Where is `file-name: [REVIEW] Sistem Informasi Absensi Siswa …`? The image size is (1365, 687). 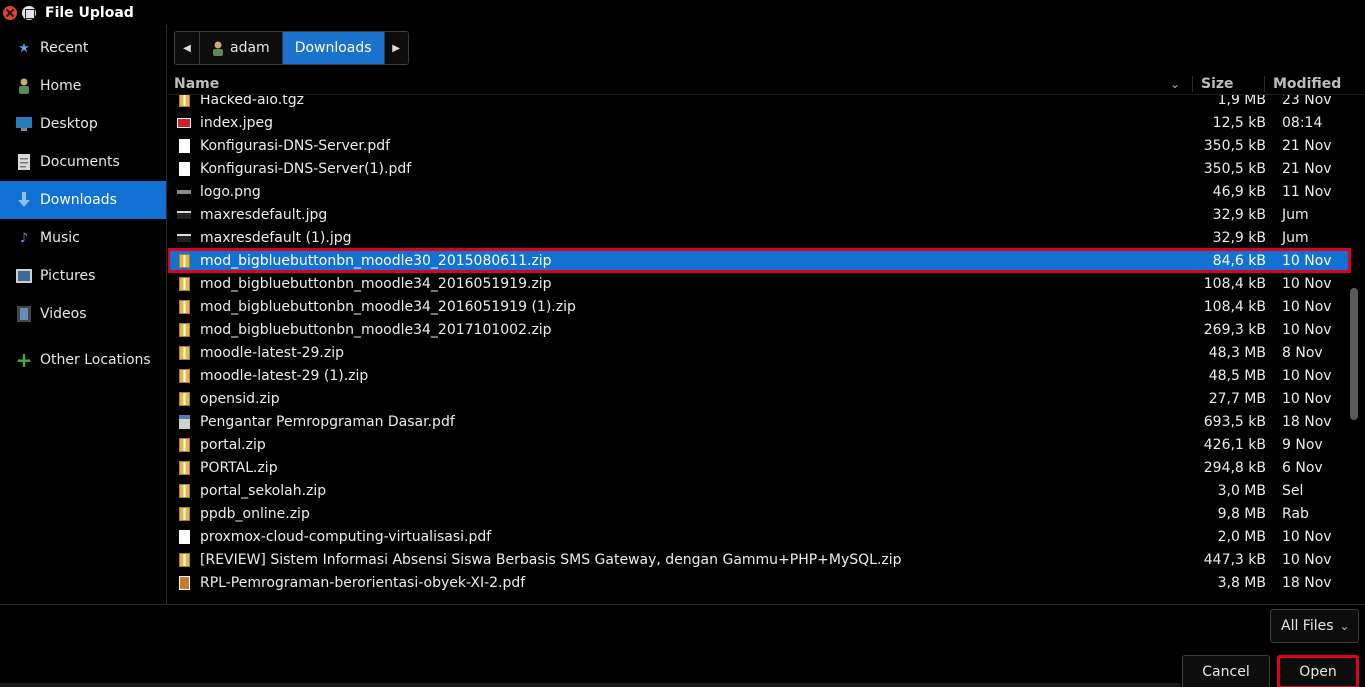
file-name: [REVIEW] Sistem Informasi Absensi Siswa … is located at coordinates (551, 559).